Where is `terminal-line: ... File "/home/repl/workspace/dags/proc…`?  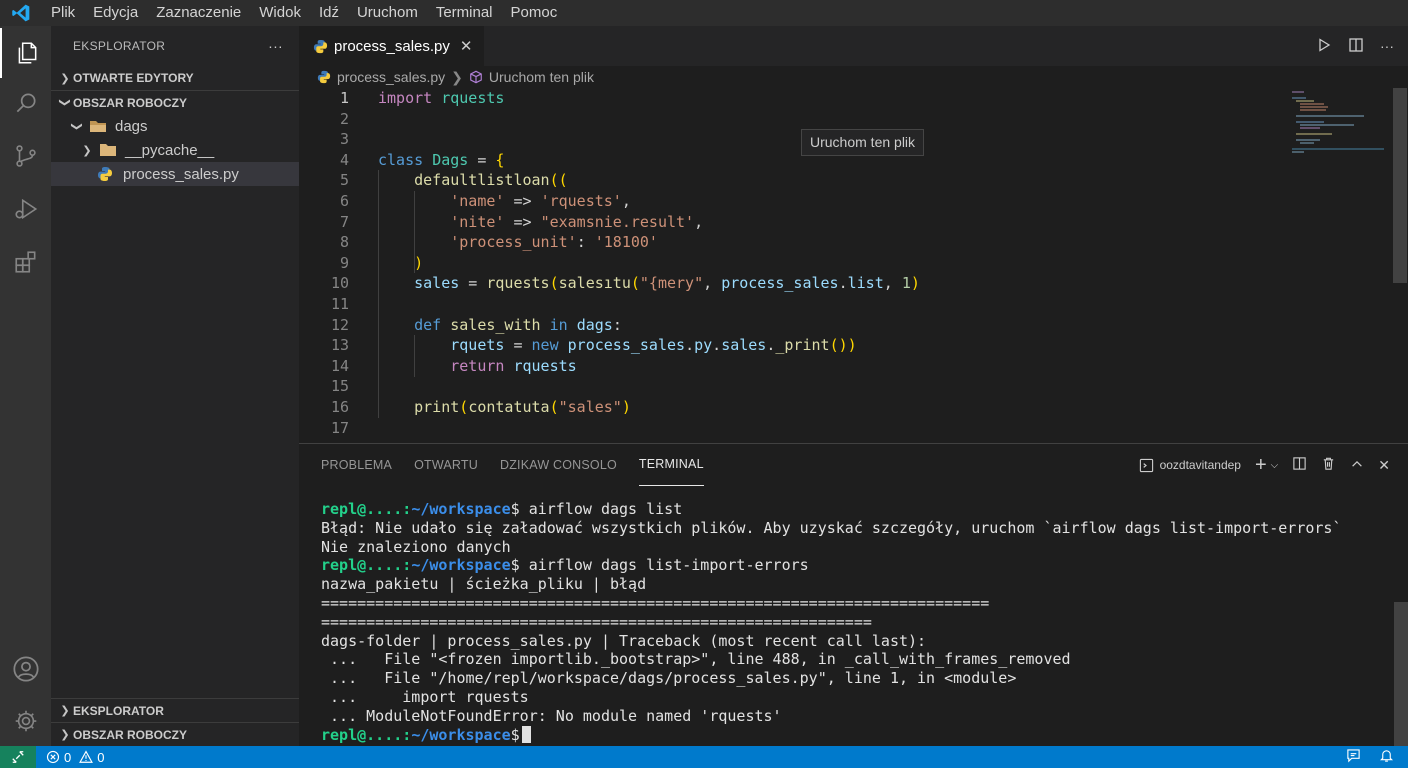
terminal-line: ... File "/home/repl/workspace/dags/proc… is located at coordinates (669, 678).